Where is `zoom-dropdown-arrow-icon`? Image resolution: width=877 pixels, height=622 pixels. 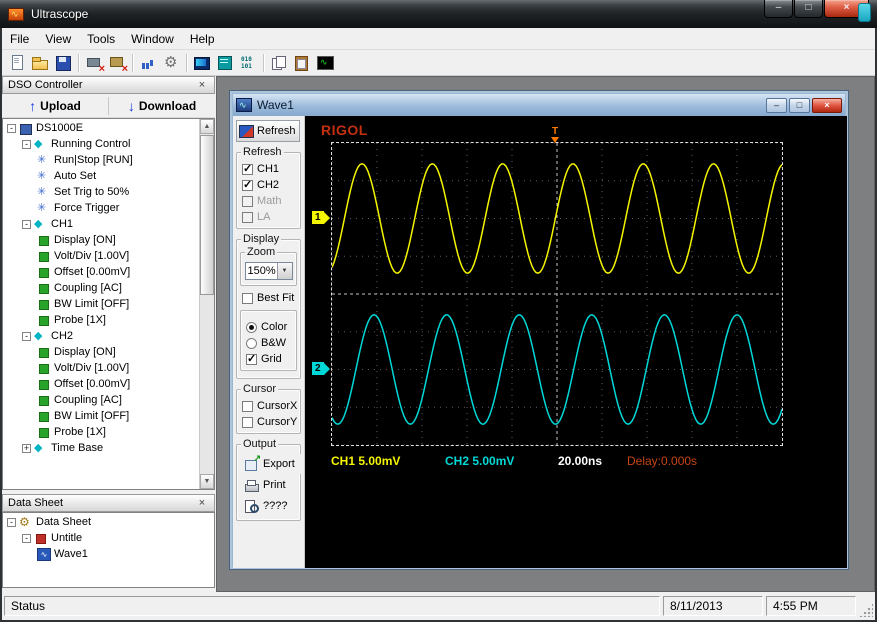
zoom-dropdown-arrow-icon is located at coordinates (284, 271).